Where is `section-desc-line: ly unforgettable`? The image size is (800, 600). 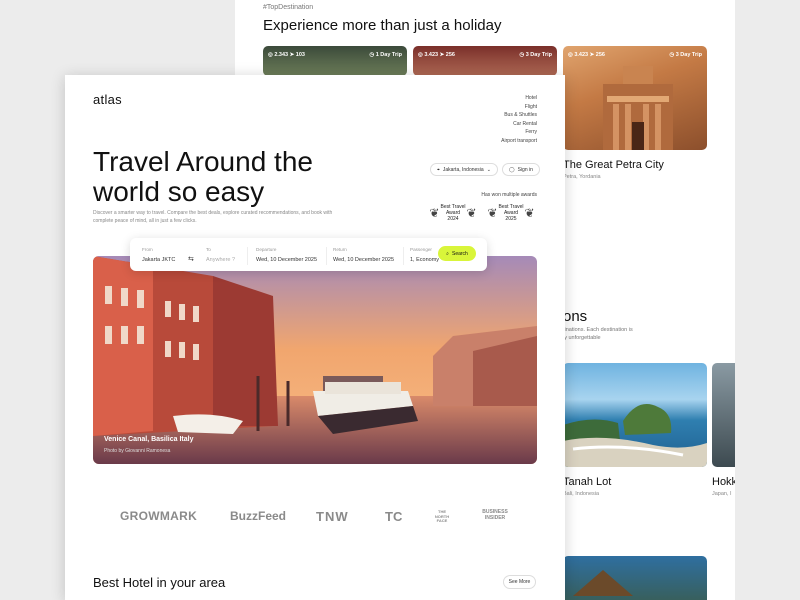
section-desc-line: ly unforgettable is located at coordinates (582, 338).